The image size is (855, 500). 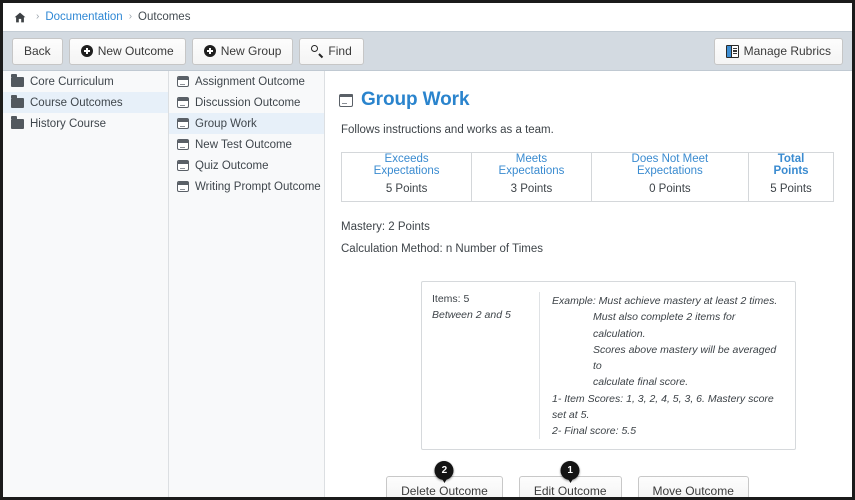 I want to click on outcome-title-text: Group Work, so click(x=415, y=99).